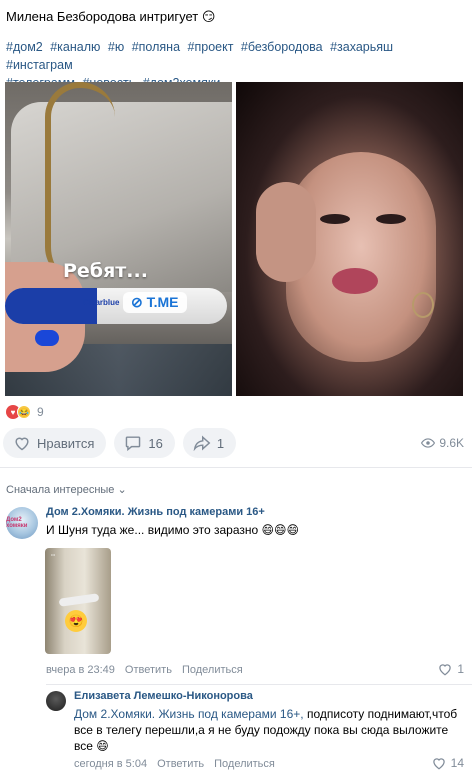 The height and width of the screenshot is (775, 472). Describe the element at coordinates (155, 302) in the screenshot. I see `telegram-link-badge: ⊘ T.ME` at that location.